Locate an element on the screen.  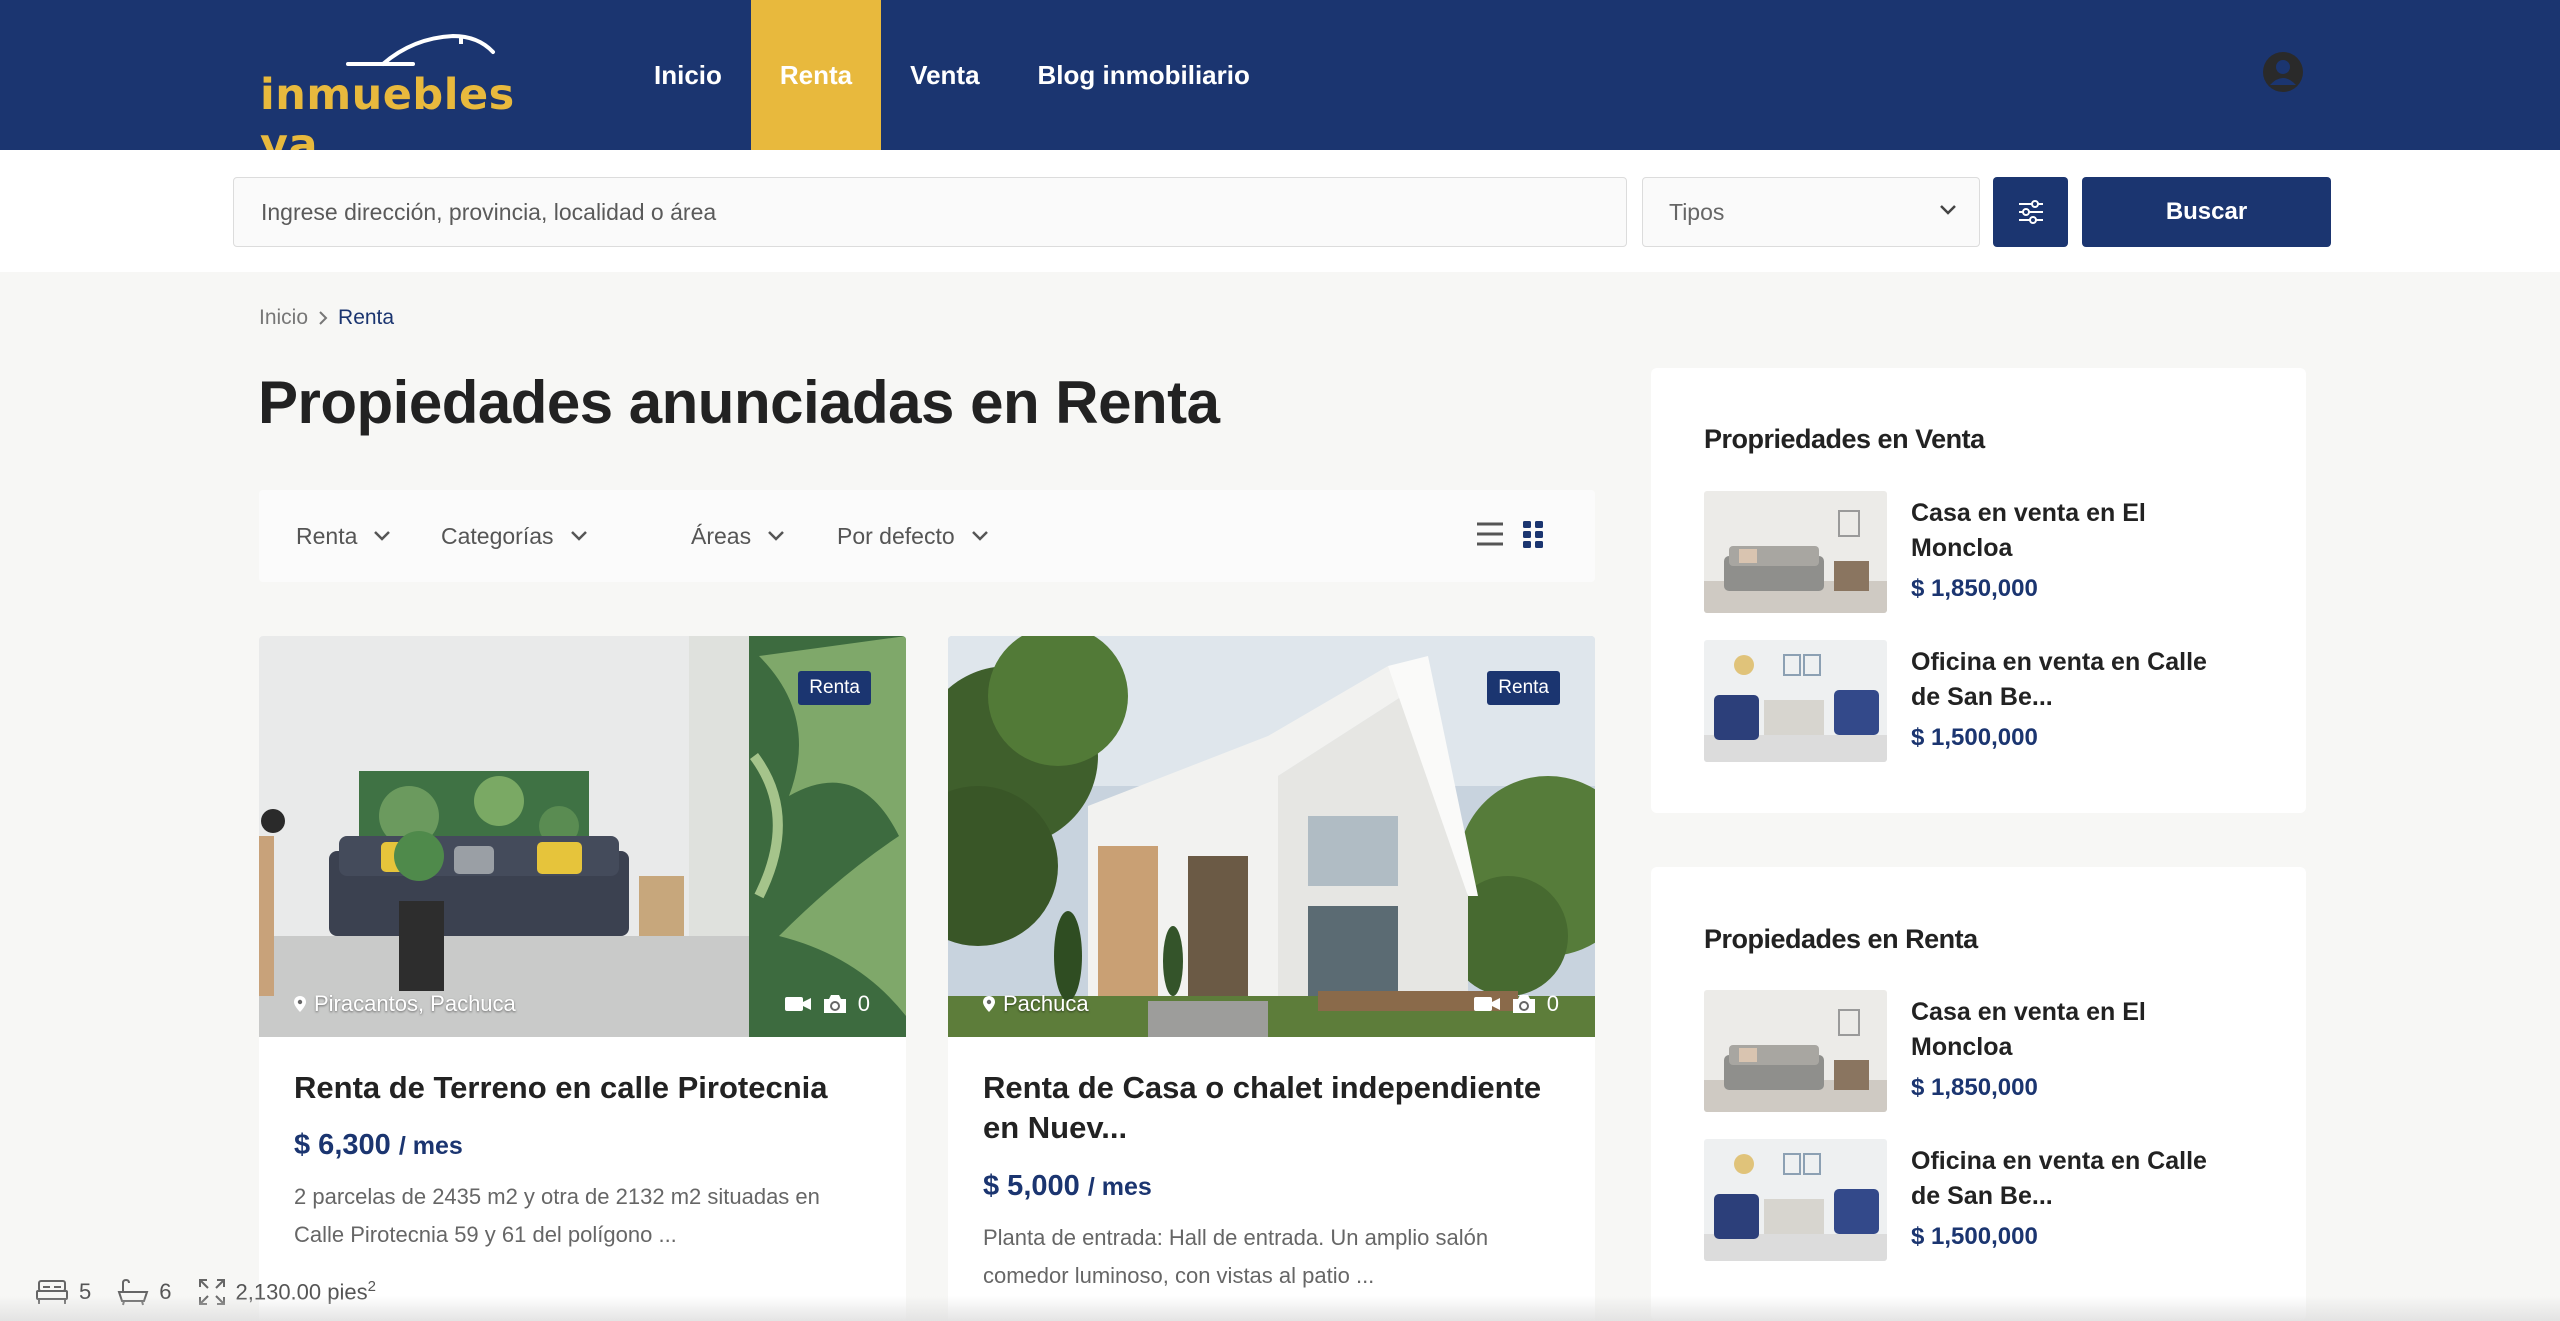
filter-sort: Por defecto is located at coordinates (913, 536).